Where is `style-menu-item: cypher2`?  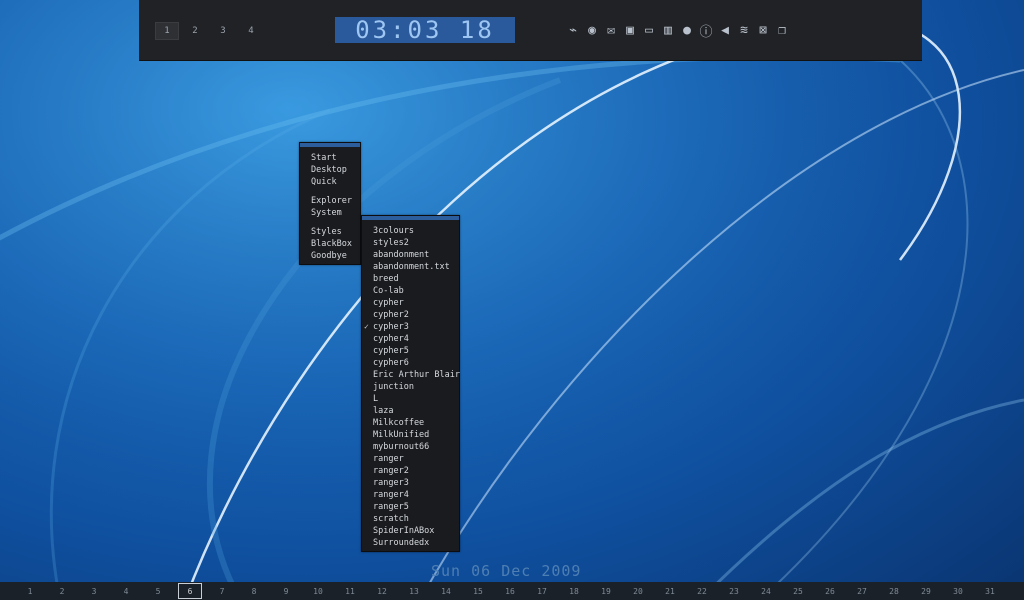 style-menu-item: cypher2 is located at coordinates (410, 315).